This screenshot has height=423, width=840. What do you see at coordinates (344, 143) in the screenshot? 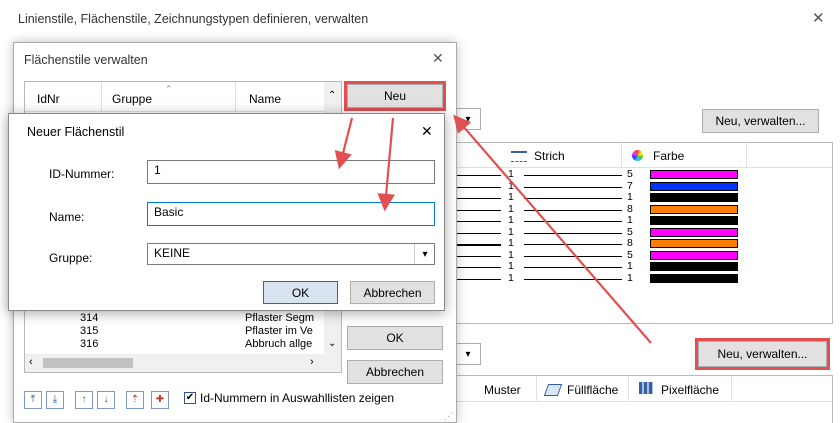
I see `arrow-to-id-field` at bounding box center [344, 143].